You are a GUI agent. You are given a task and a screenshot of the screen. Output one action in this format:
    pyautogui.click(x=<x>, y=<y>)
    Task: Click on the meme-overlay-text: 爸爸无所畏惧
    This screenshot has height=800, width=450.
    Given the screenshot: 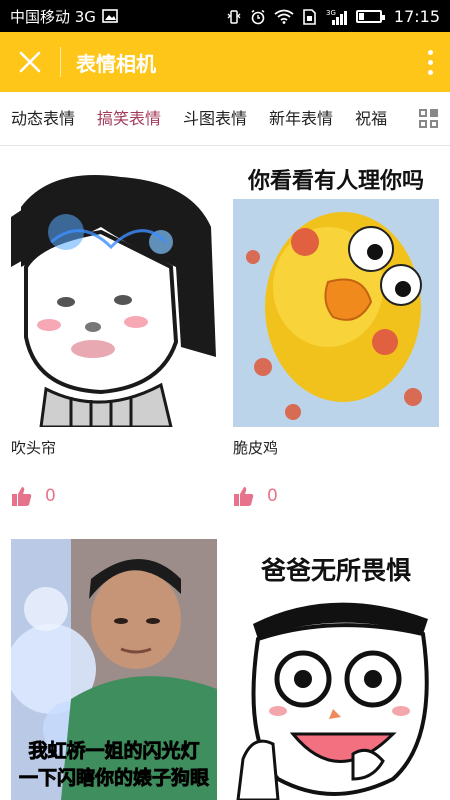 What is the action you would take?
    pyautogui.click(x=335, y=570)
    